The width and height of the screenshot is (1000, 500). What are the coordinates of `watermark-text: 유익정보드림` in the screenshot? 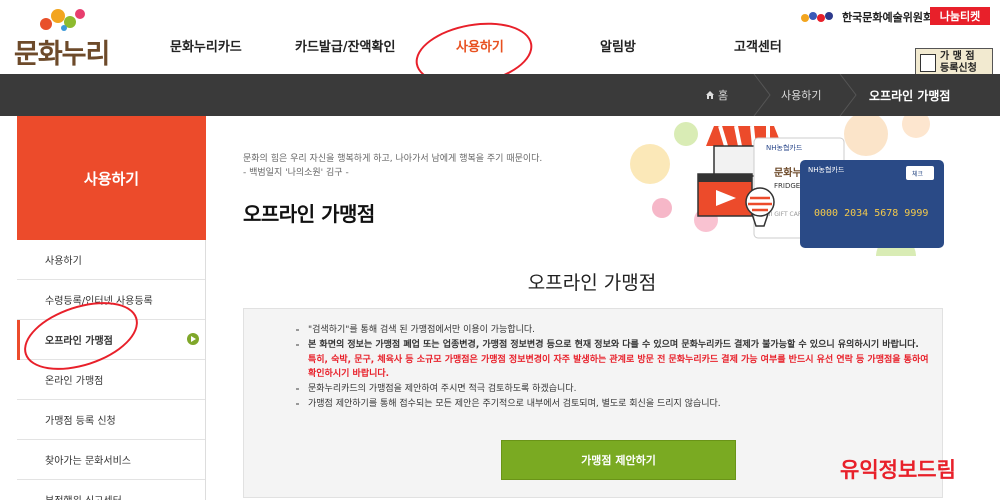 It's located at (898, 470).